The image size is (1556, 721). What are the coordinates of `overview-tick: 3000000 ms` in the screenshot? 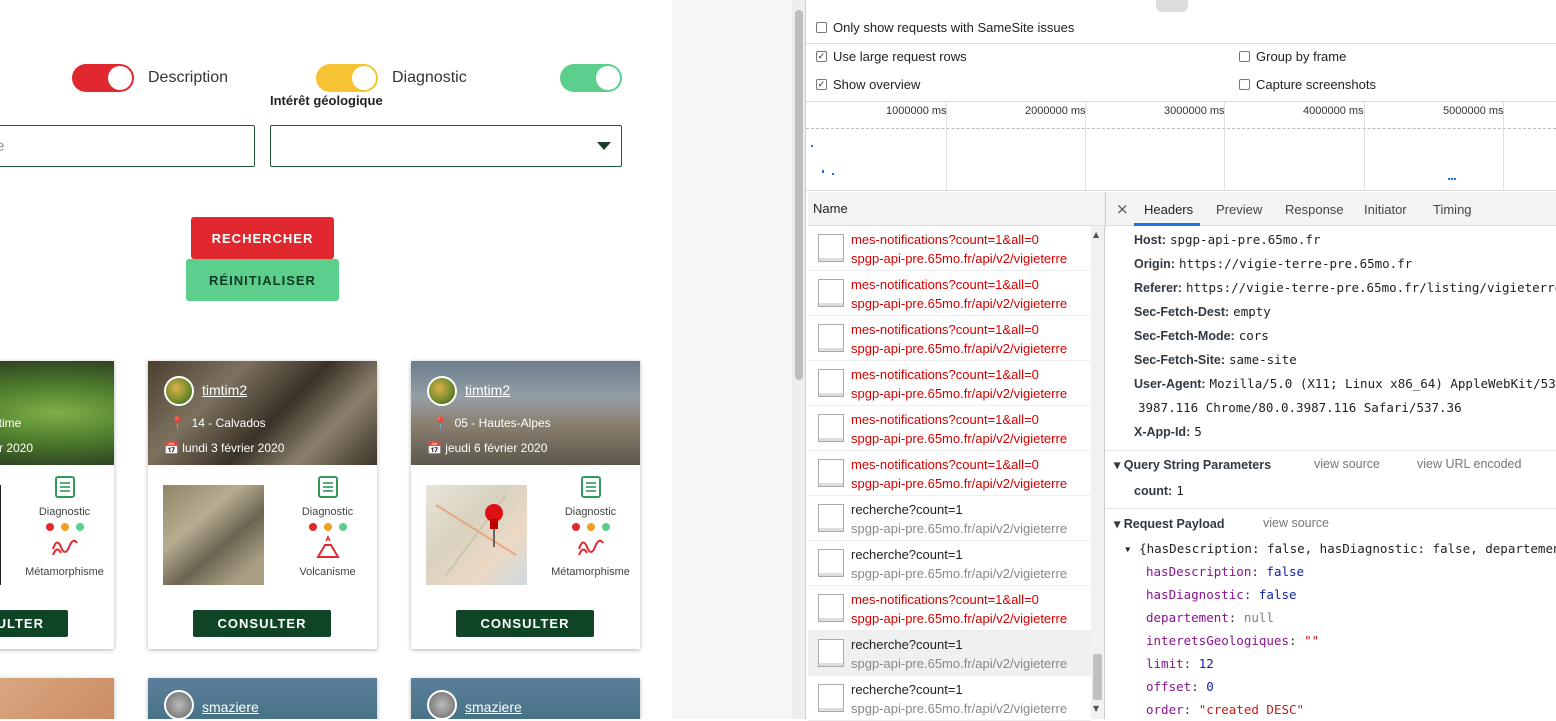 It's located at (1194, 111).